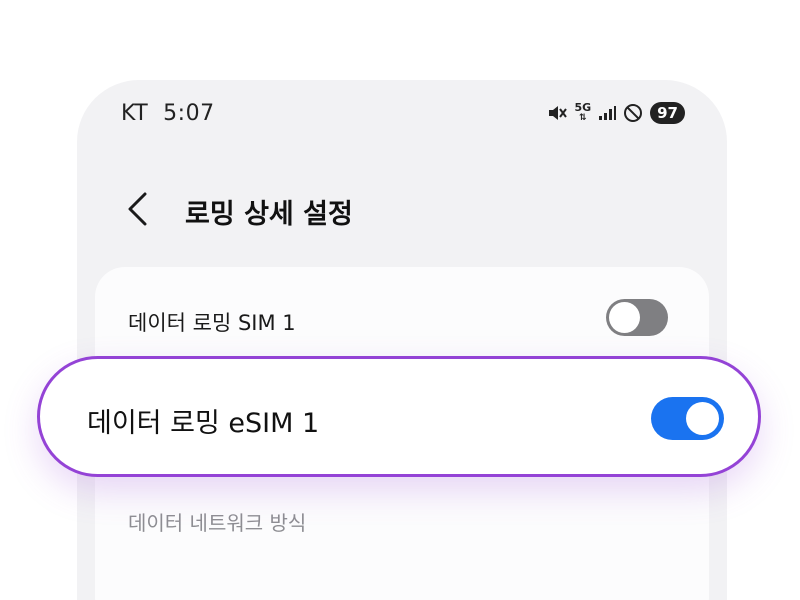  Describe the element at coordinates (402, 317) in the screenshot. I see `data-roaming-sim1-row: 데이터 로밍 SIM 1` at that location.